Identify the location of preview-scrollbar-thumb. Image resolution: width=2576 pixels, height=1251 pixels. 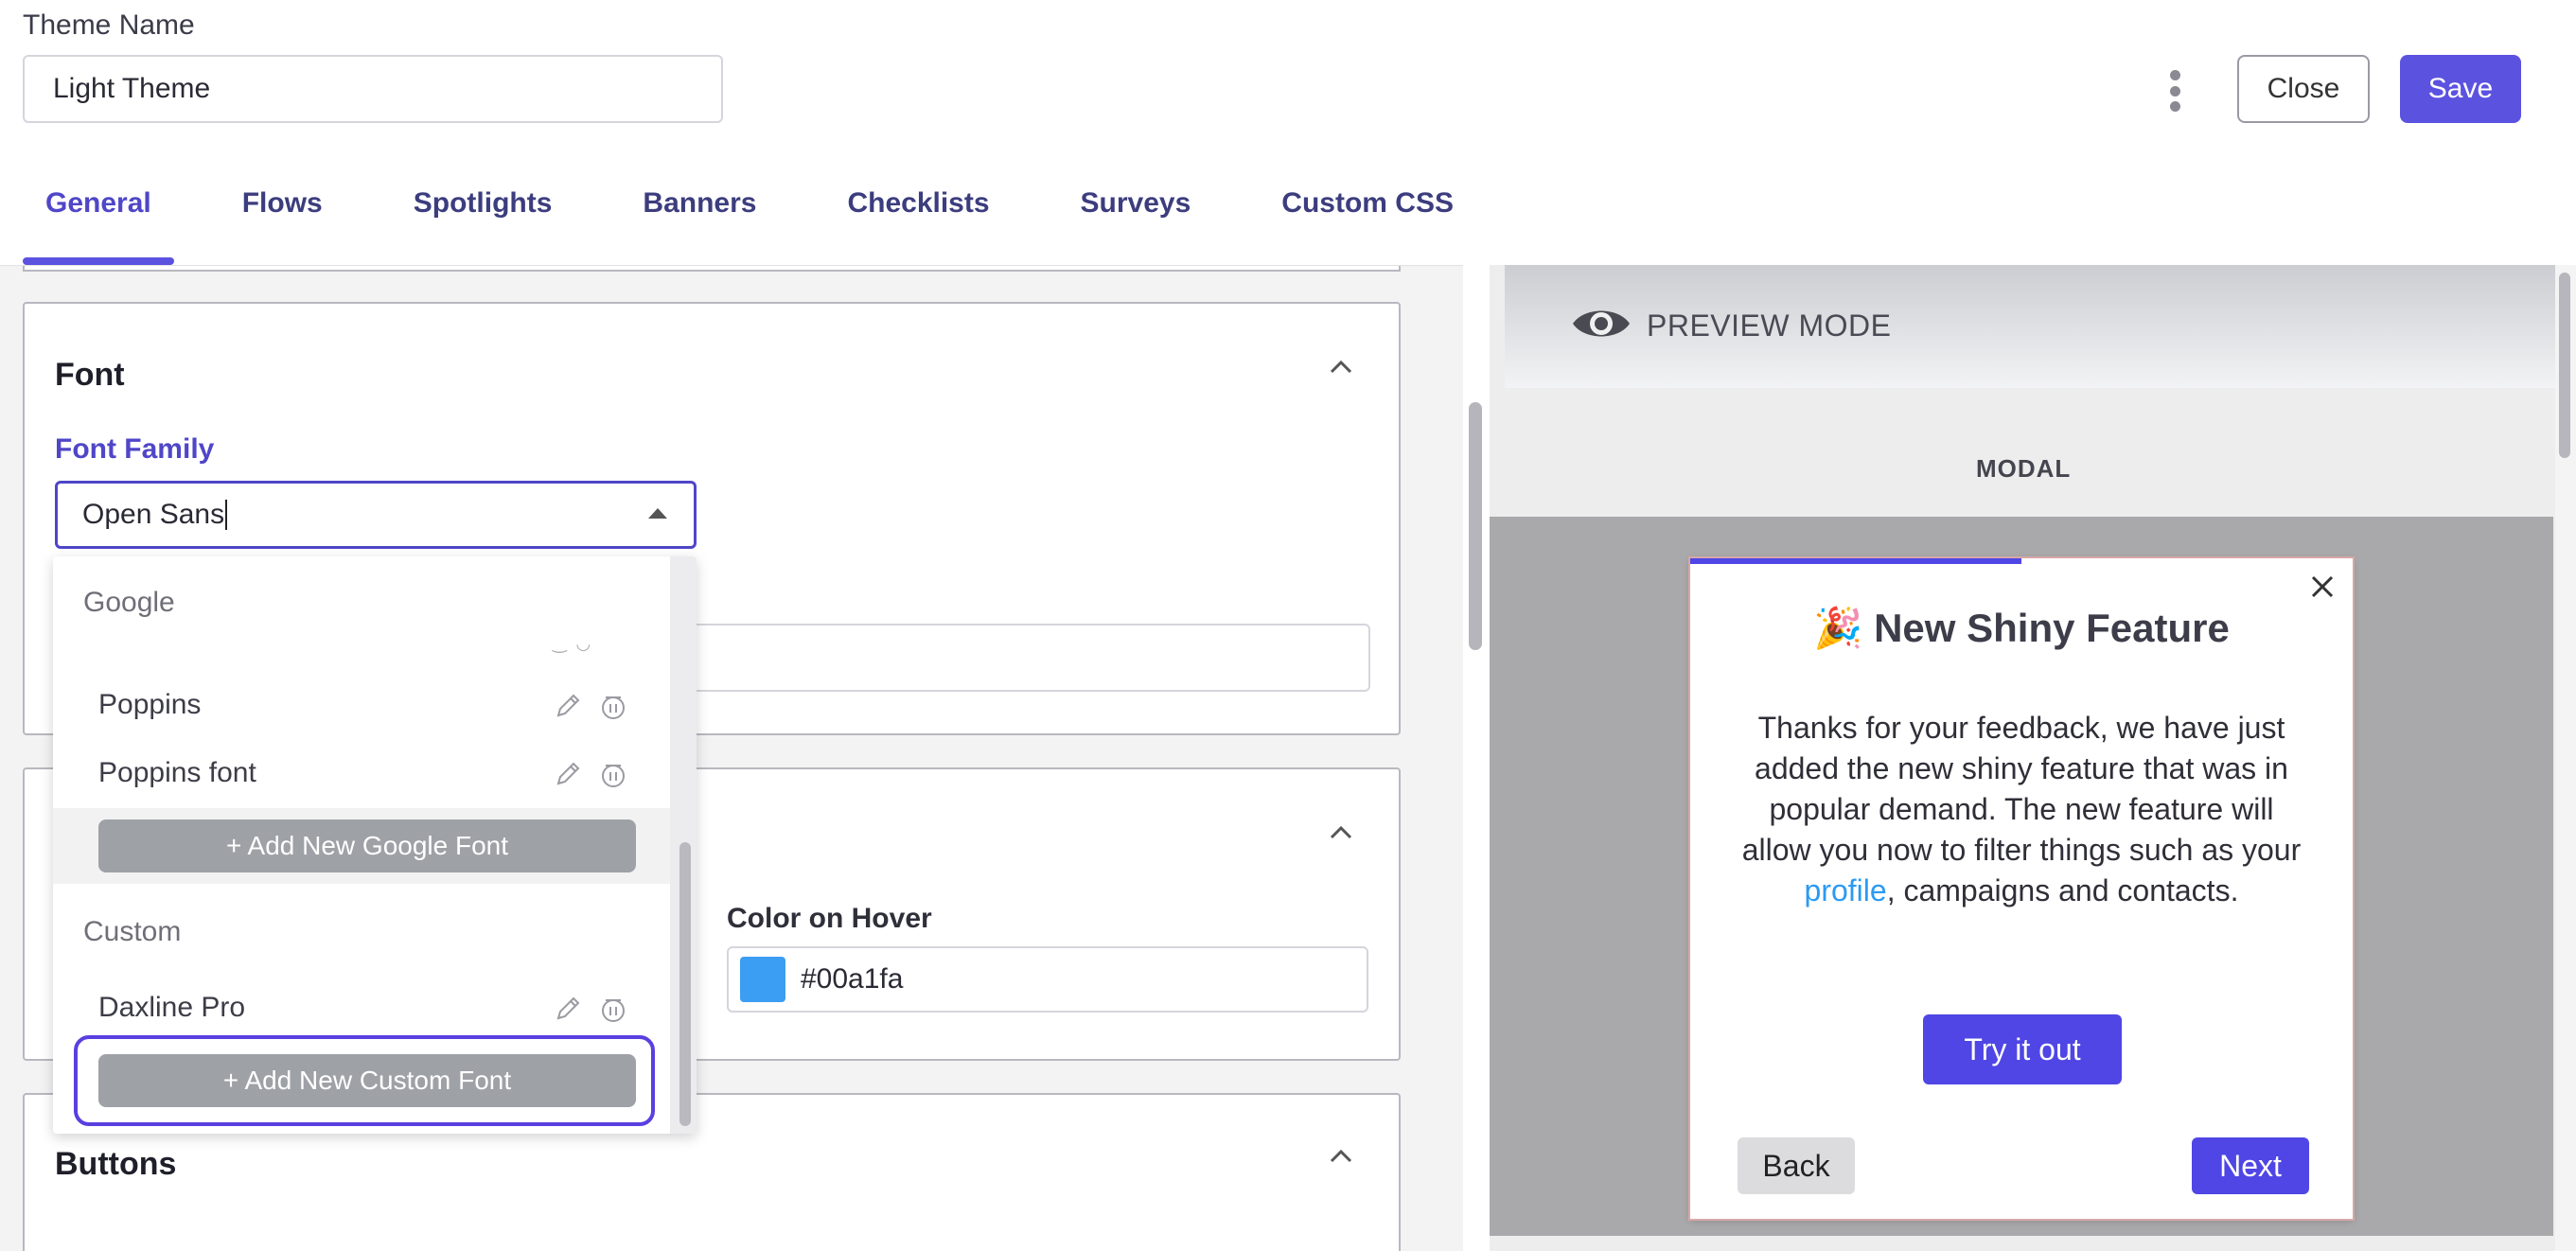
(2564, 366).